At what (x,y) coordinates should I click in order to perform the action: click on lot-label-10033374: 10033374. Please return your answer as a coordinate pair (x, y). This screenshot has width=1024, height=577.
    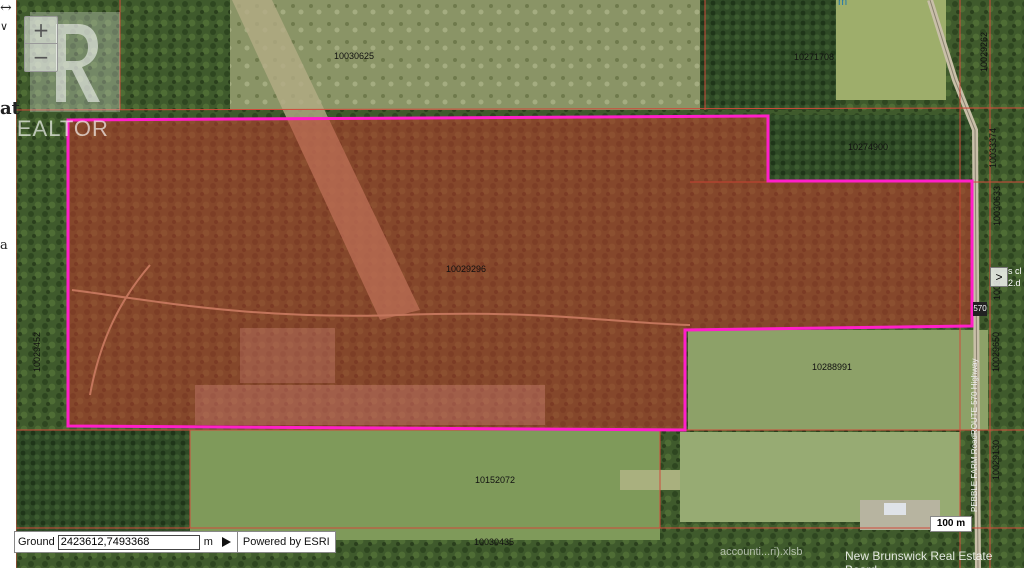
    Looking at the image, I should click on (993, 148).